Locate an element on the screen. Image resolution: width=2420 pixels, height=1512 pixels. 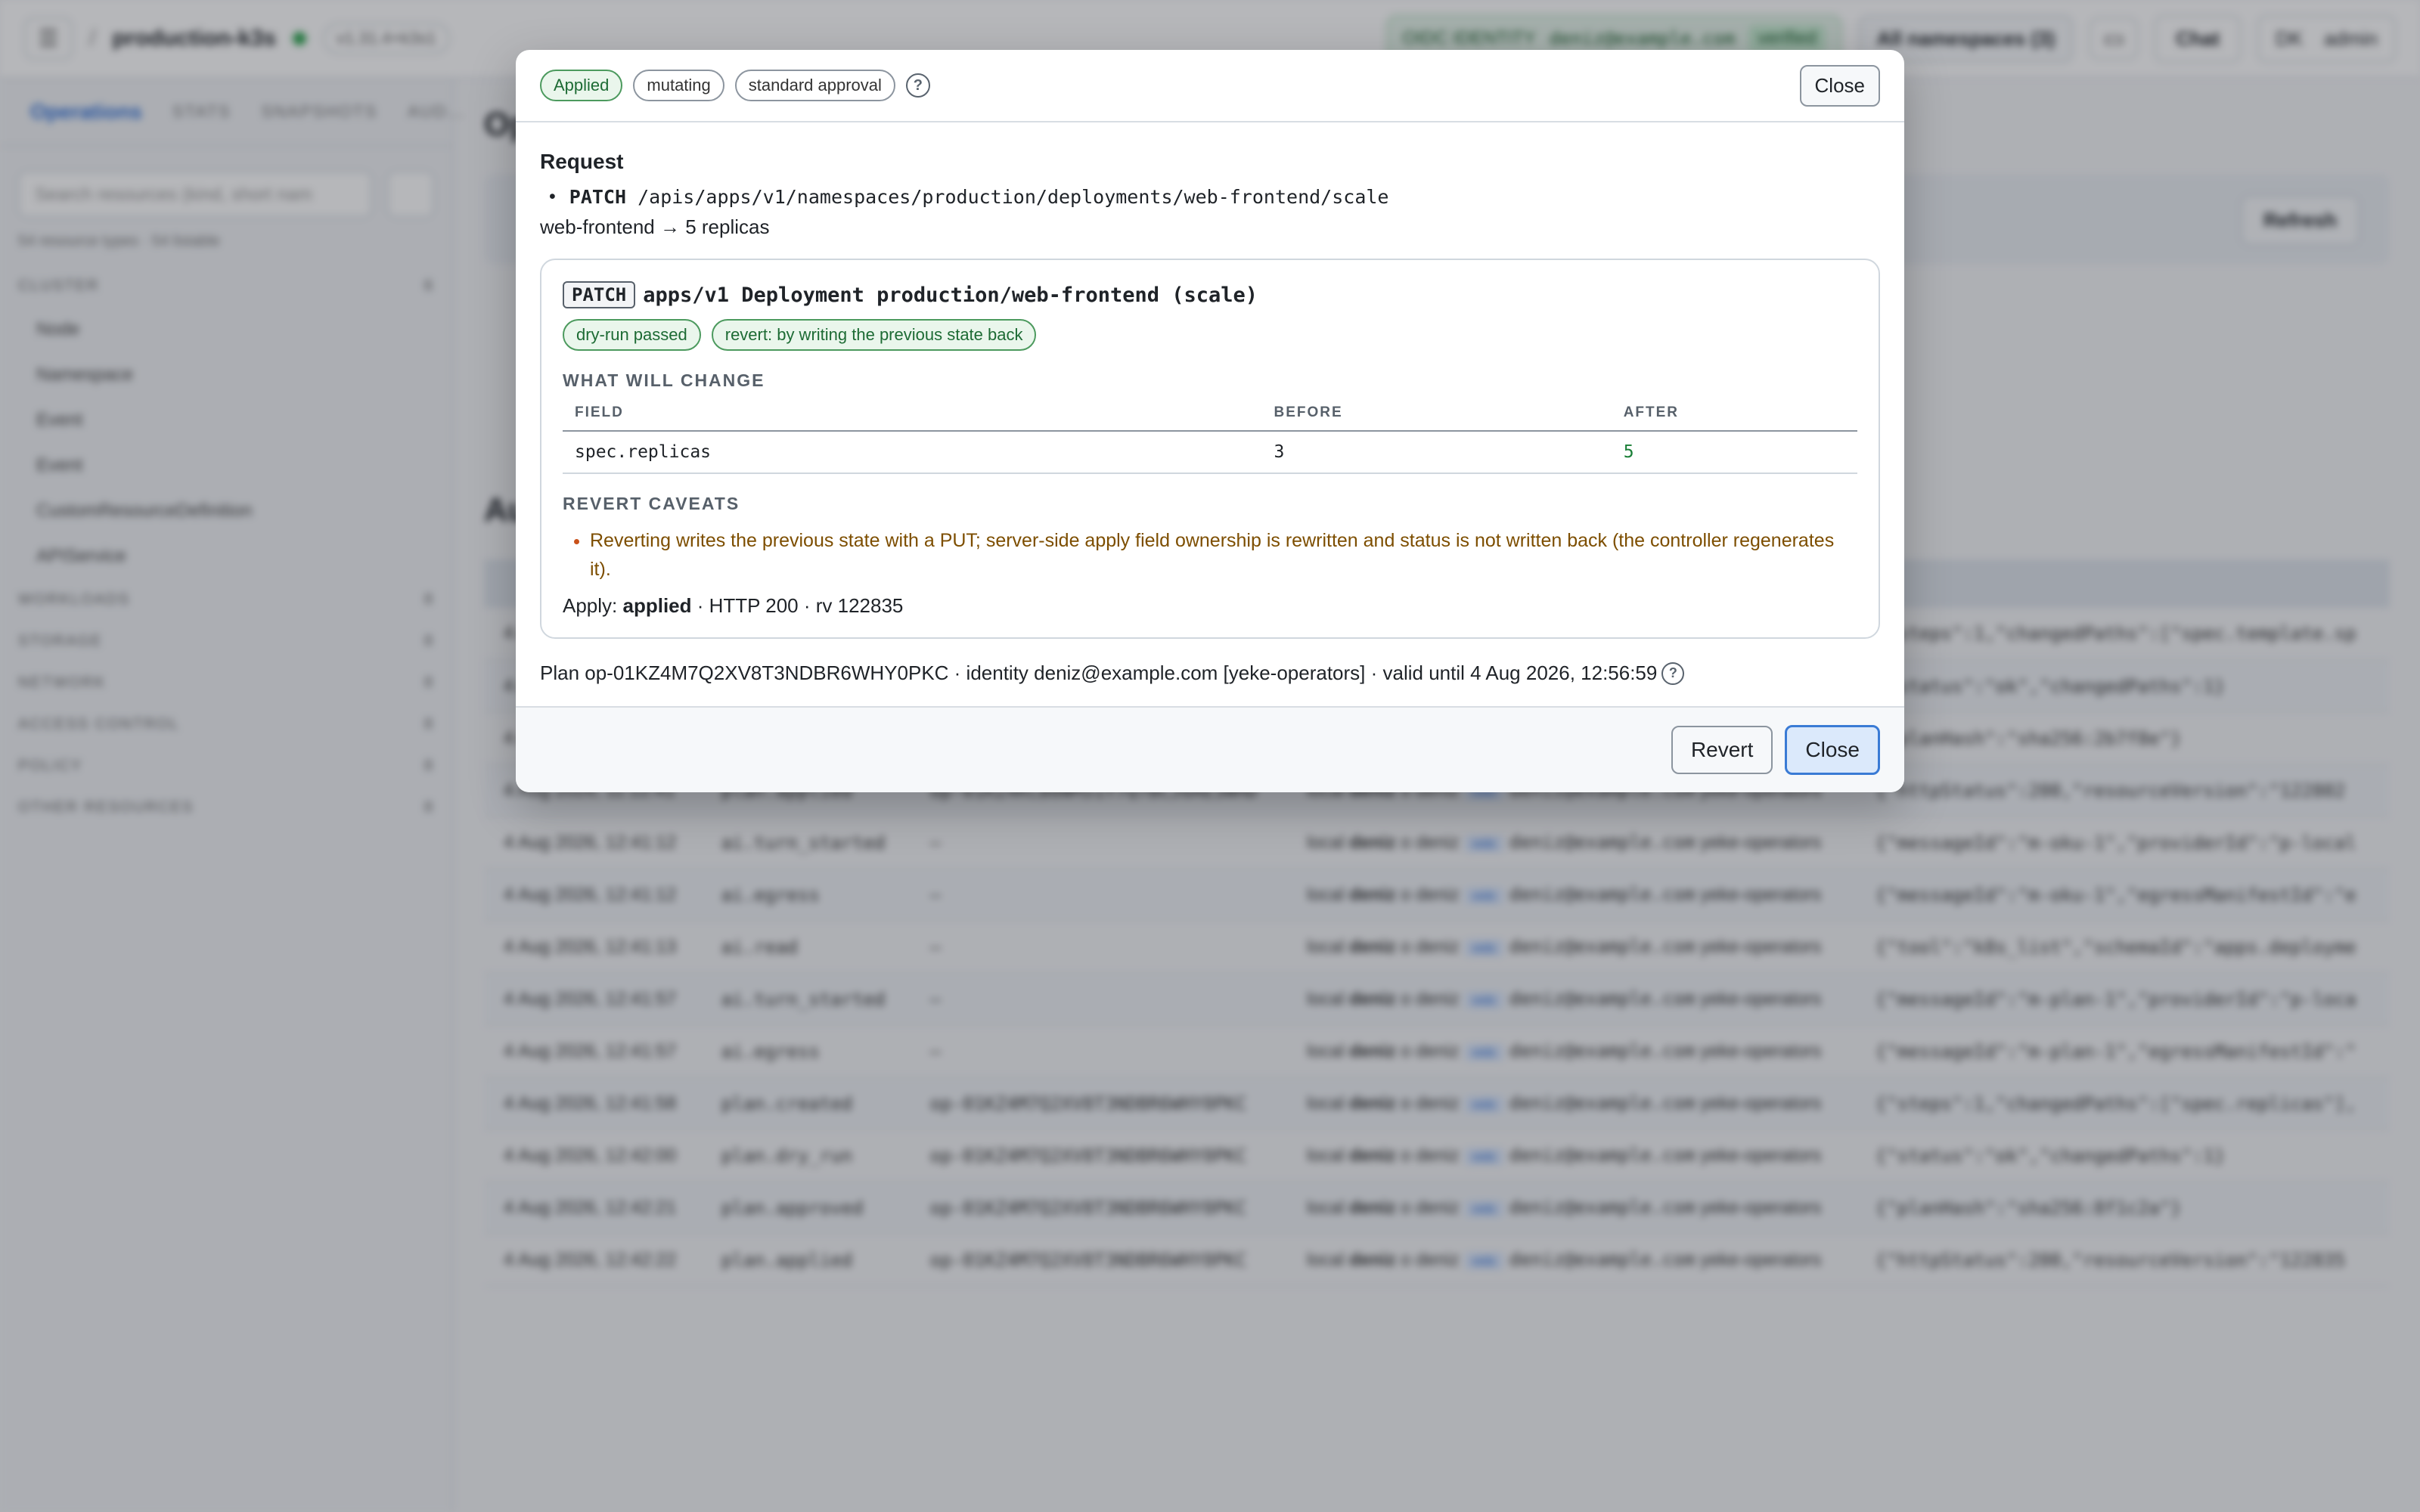
close-button: Close is located at coordinates (1832, 750).